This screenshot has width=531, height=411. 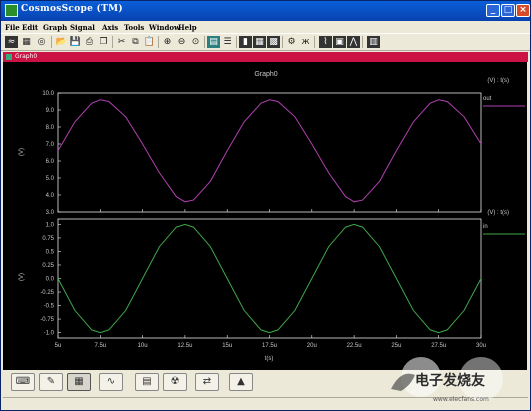 What do you see at coordinates (175, 382) in the screenshot?
I see `nuclear-icon: ☢` at bounding box center [175, 382].